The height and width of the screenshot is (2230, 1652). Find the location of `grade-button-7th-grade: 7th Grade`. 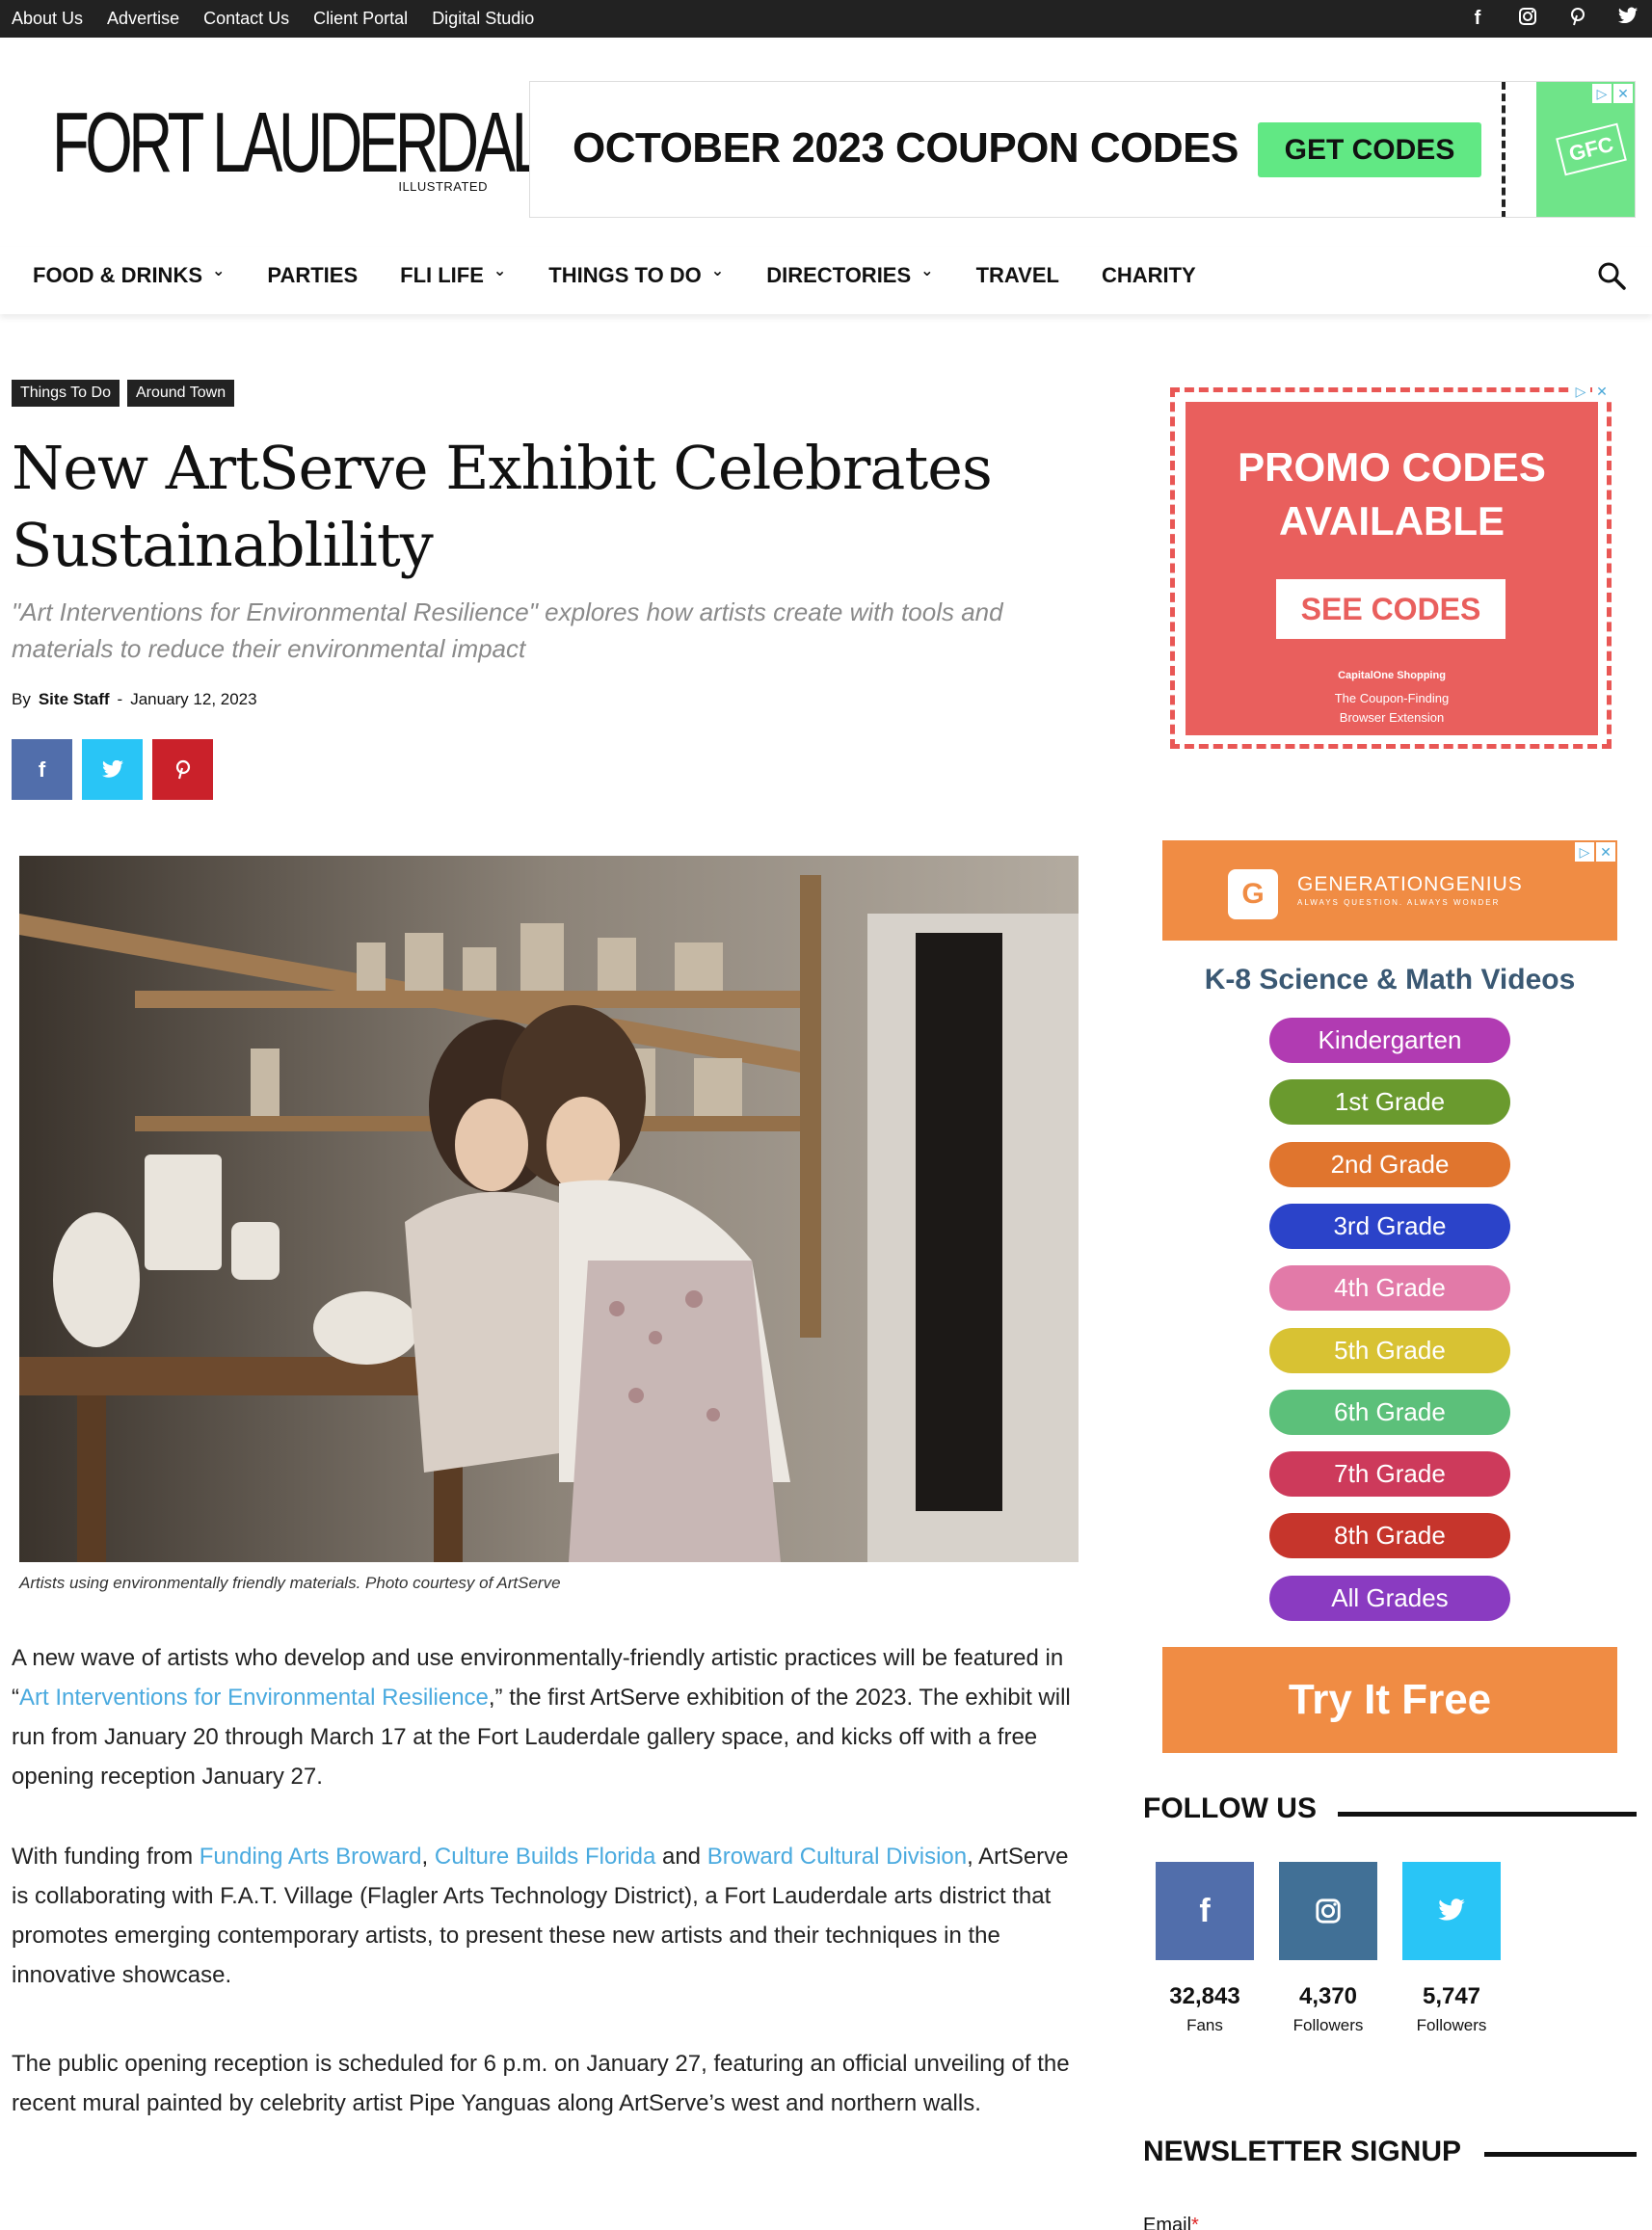

grade-button-7th-grade: 7th Grade is located at coordinates (1389, 1474).